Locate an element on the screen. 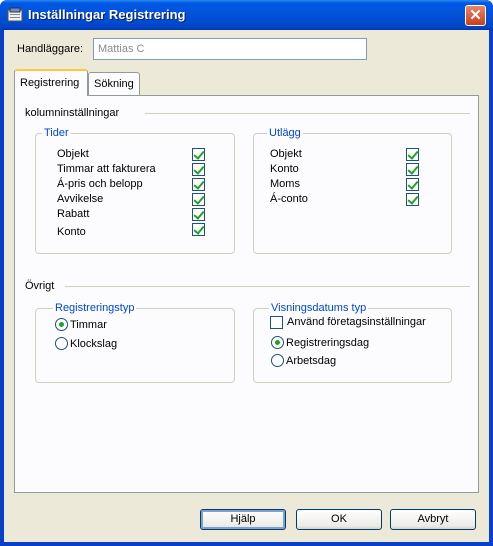 The image size is (493, 546). checkbox-use-company-settings is located at coordinates (276, 322).